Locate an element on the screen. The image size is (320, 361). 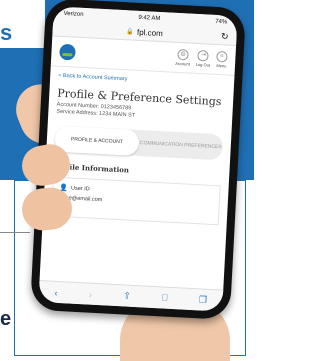
tab-communication-preferences-label: COMMUNICATION PREFERENCES is located at coordinates (180, 145).